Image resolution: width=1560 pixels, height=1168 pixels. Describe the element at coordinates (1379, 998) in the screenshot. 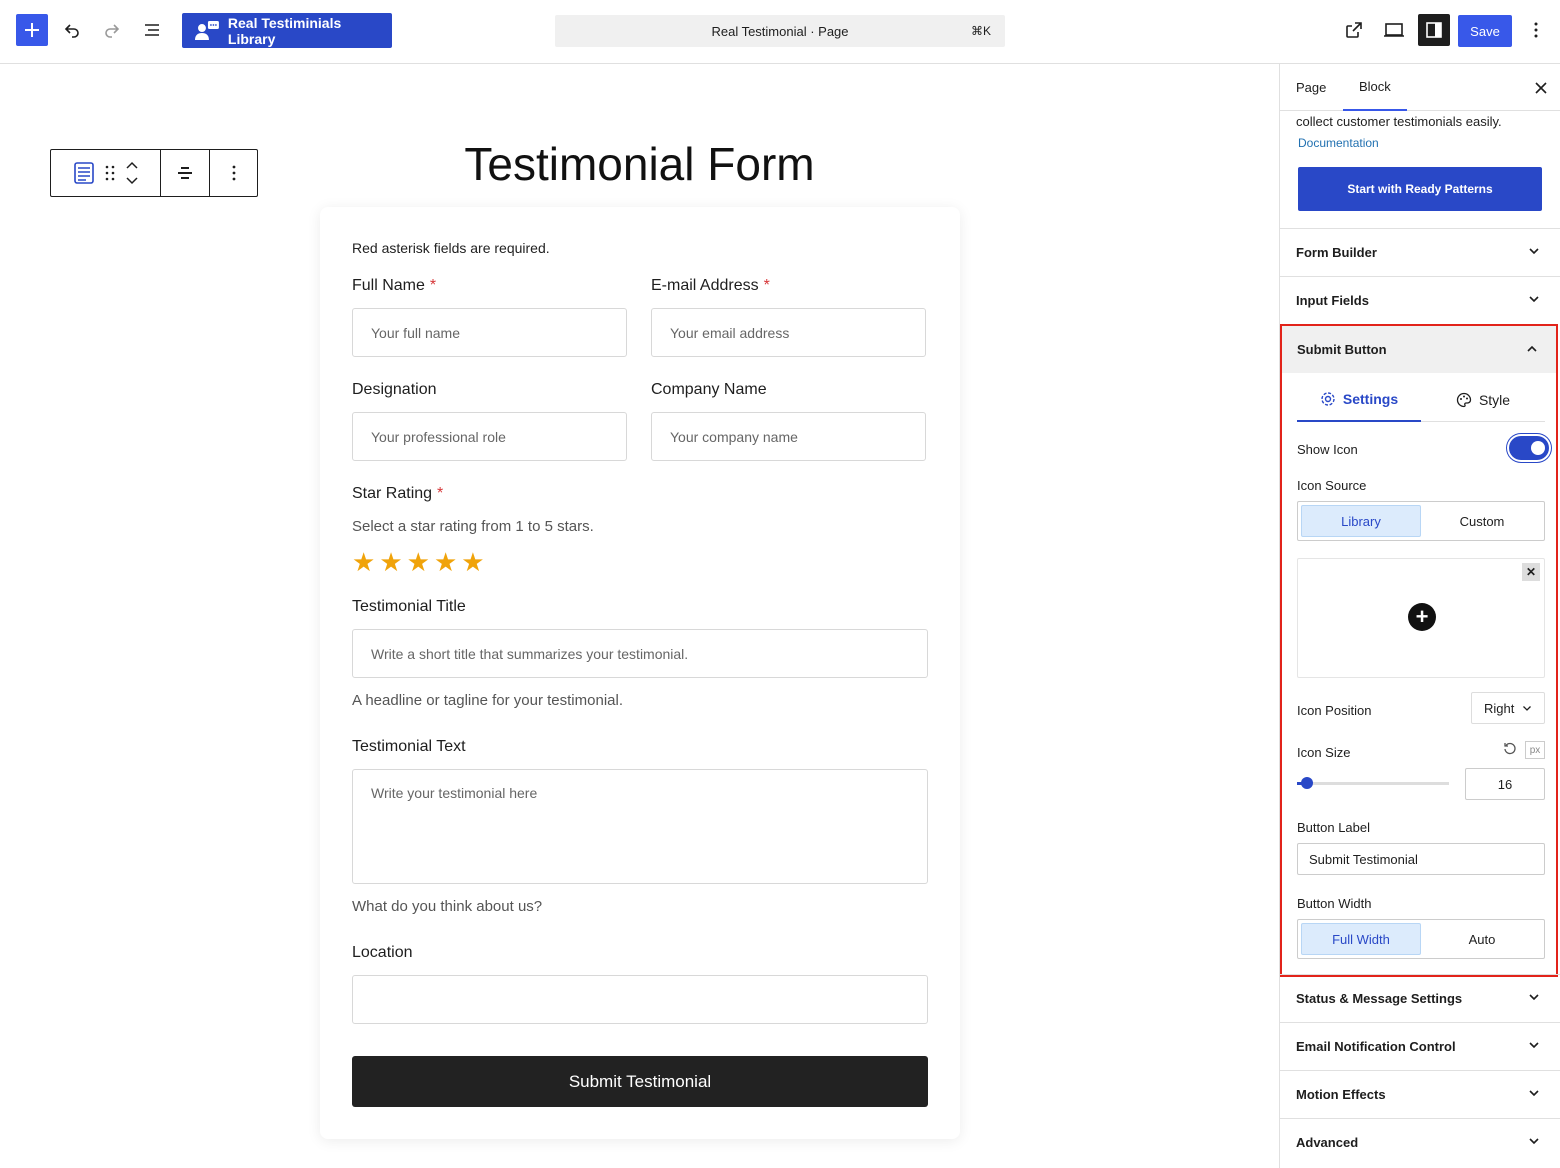

I see `panel-title: Status & Message Settings` at that location.